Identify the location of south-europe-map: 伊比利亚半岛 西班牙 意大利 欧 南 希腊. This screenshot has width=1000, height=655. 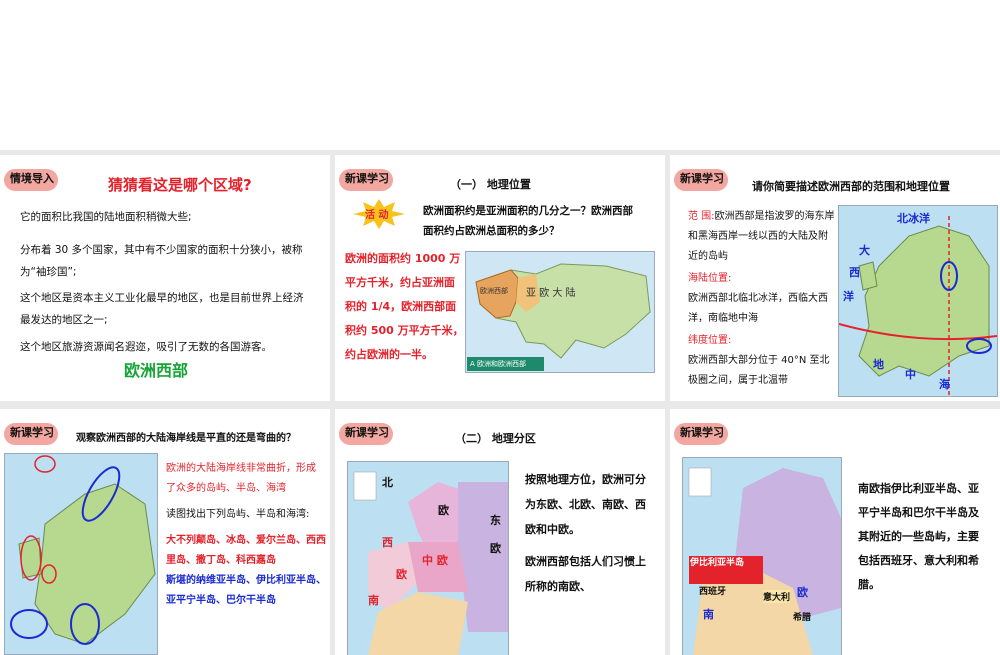
(762, 556).